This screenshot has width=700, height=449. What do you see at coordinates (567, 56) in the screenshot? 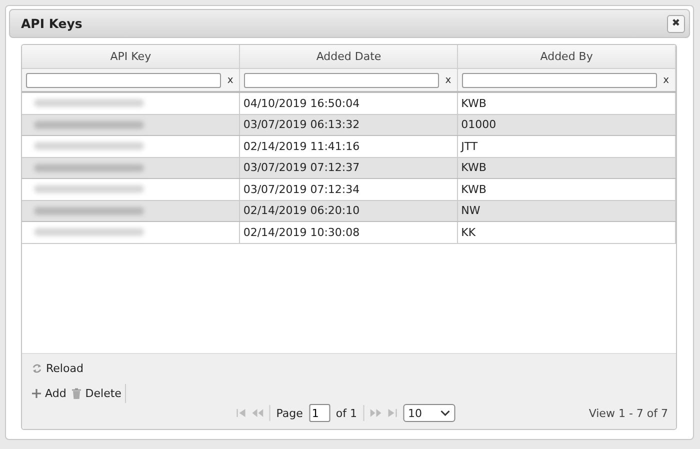
I see `column-header: Added By` at bounding box center [567, 56].